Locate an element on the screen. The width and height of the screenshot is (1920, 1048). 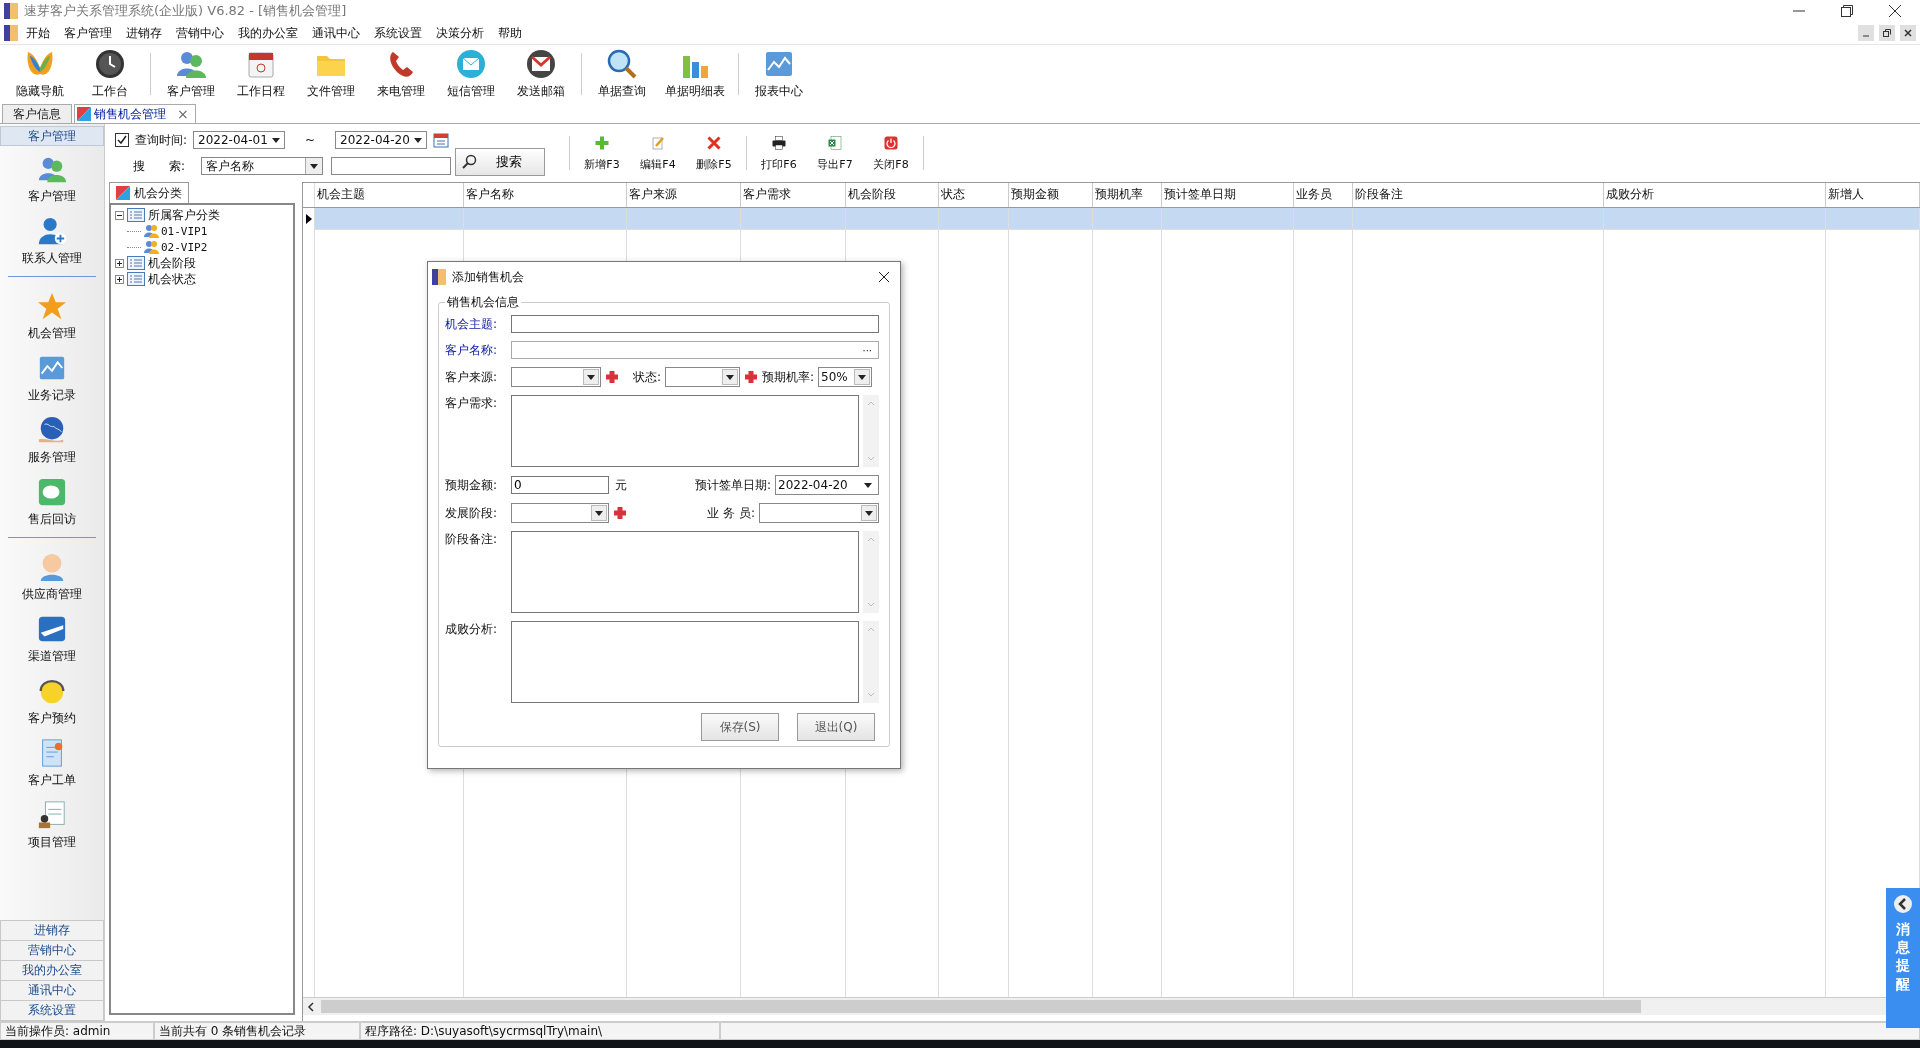
toolbar-button: 来电管理 is located at coordinates (401, 74).